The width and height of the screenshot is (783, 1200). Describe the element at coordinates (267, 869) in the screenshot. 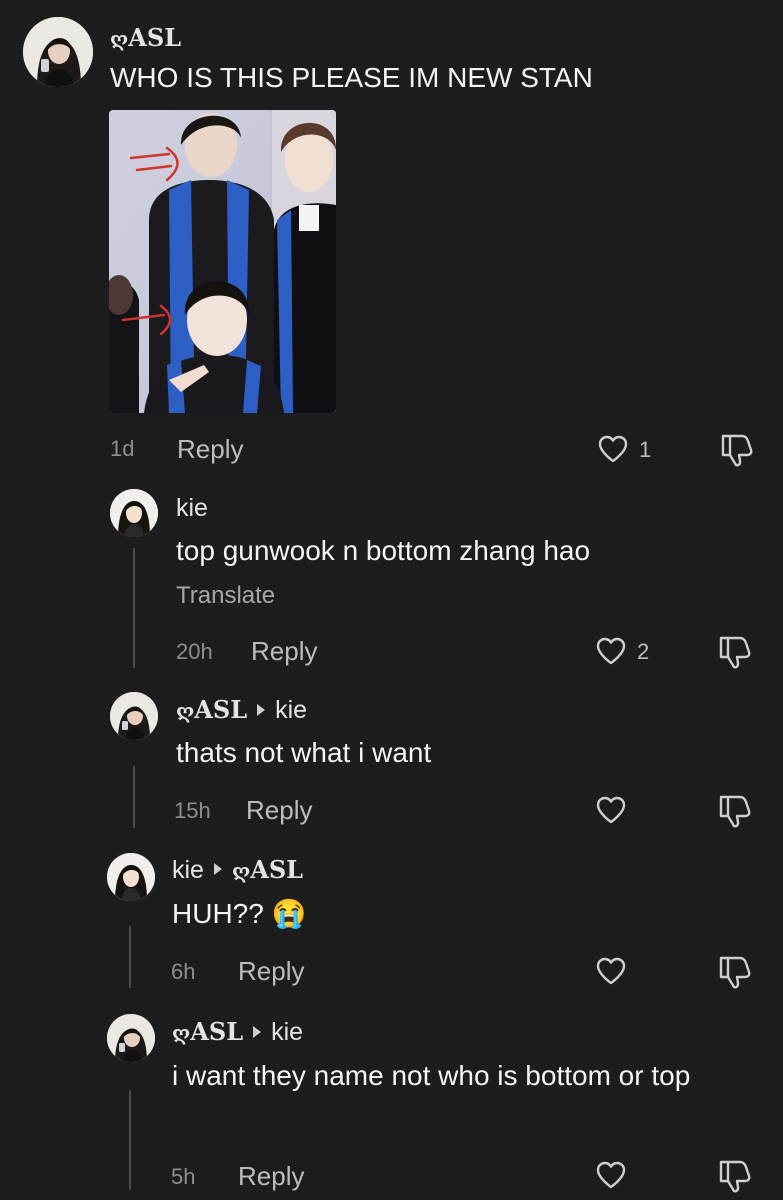

I see `reply-to-user: ღASL` at that location.